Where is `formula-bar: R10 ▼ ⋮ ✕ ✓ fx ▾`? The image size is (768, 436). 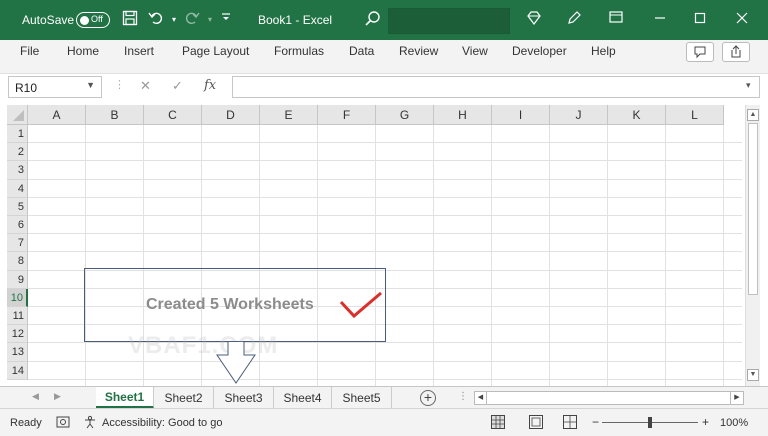 formula-bar: R10 ▼ ⋮ ✕ ✓ fx ▾ is located at coordinates (384, 88).